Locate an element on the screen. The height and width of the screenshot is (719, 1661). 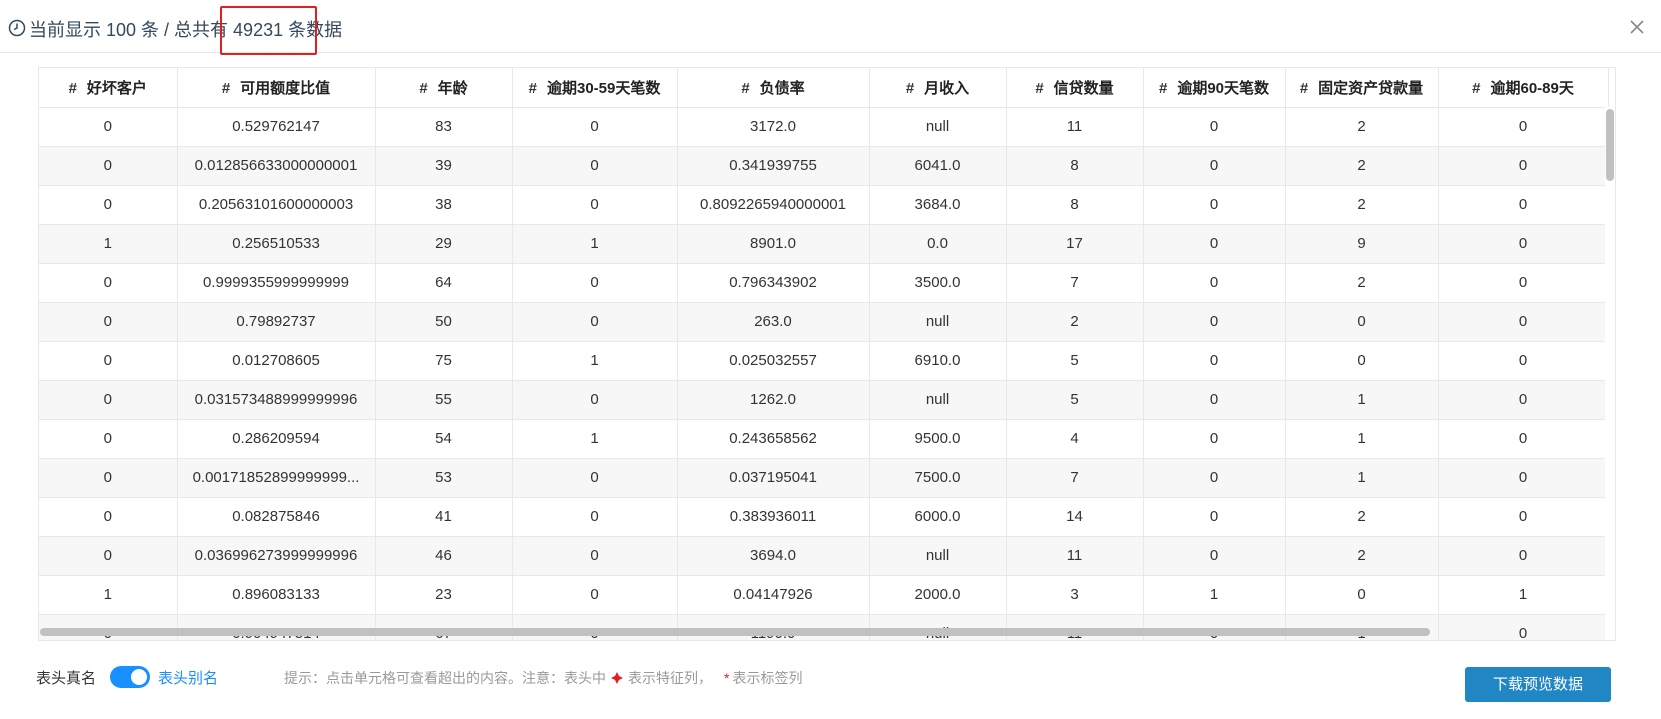
table-cell: 0.286209594 is located at coordinates (276, 439).